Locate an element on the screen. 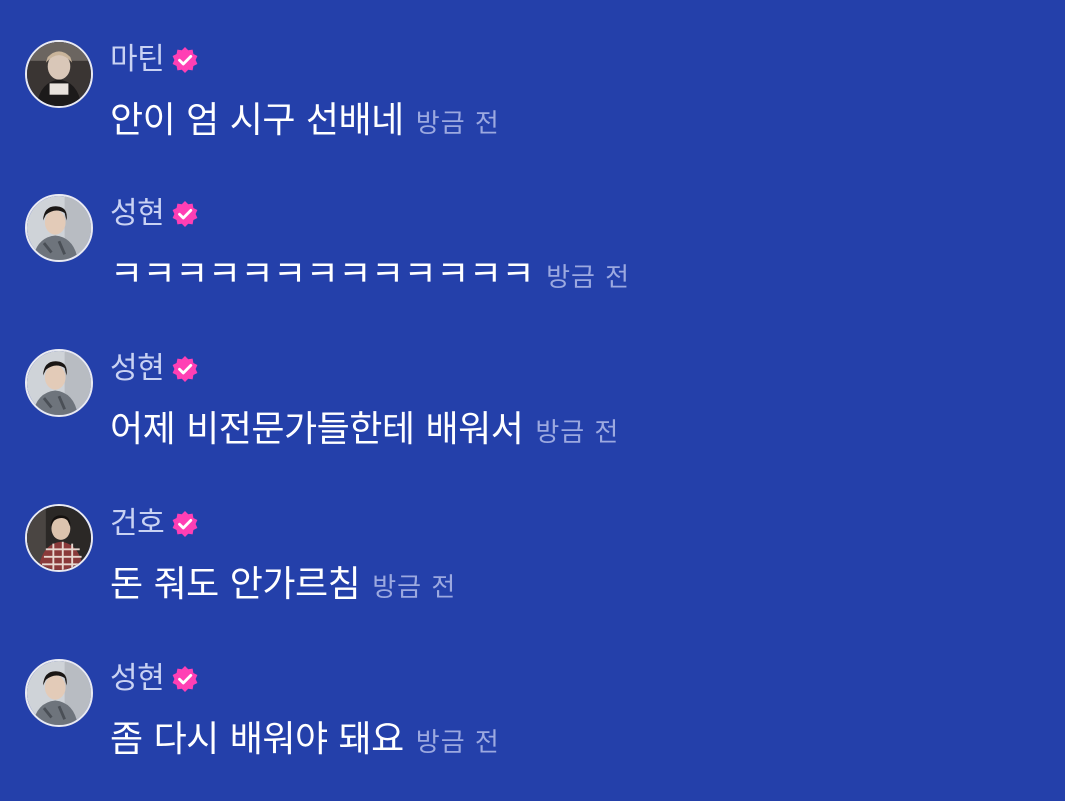 Image resolution: width=1065 pixels, height=801 pixels. message-header: 마틴 is located at coordinates (155, 60).